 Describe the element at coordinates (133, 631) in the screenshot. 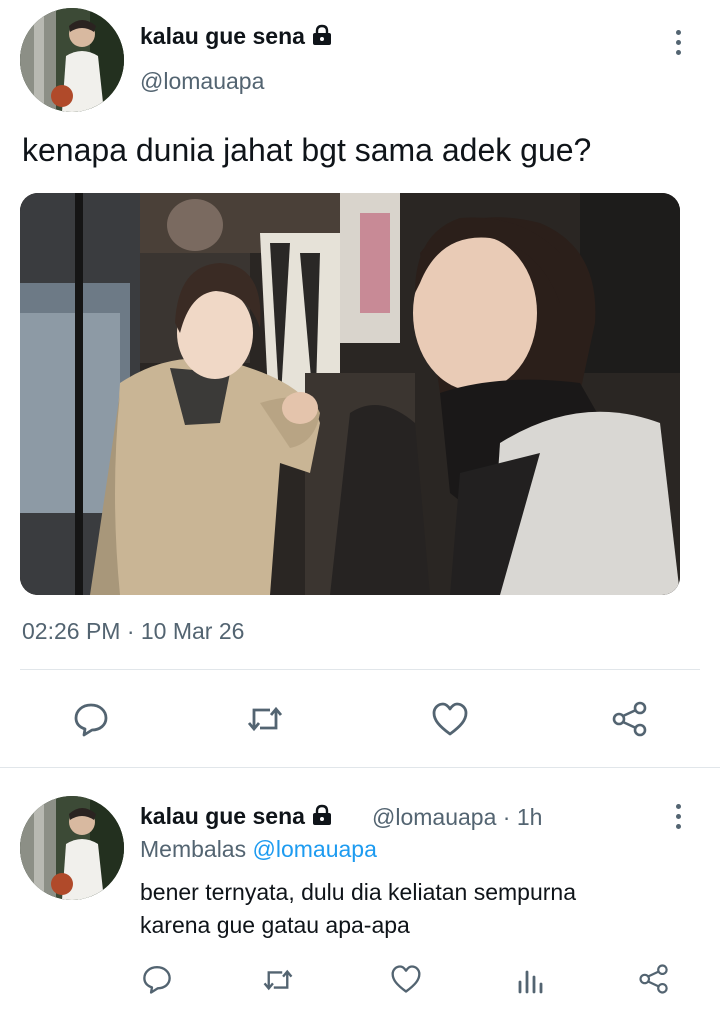

I see `tweet-timestamp: 02:26 PM · 10 Mar 26` at that location.